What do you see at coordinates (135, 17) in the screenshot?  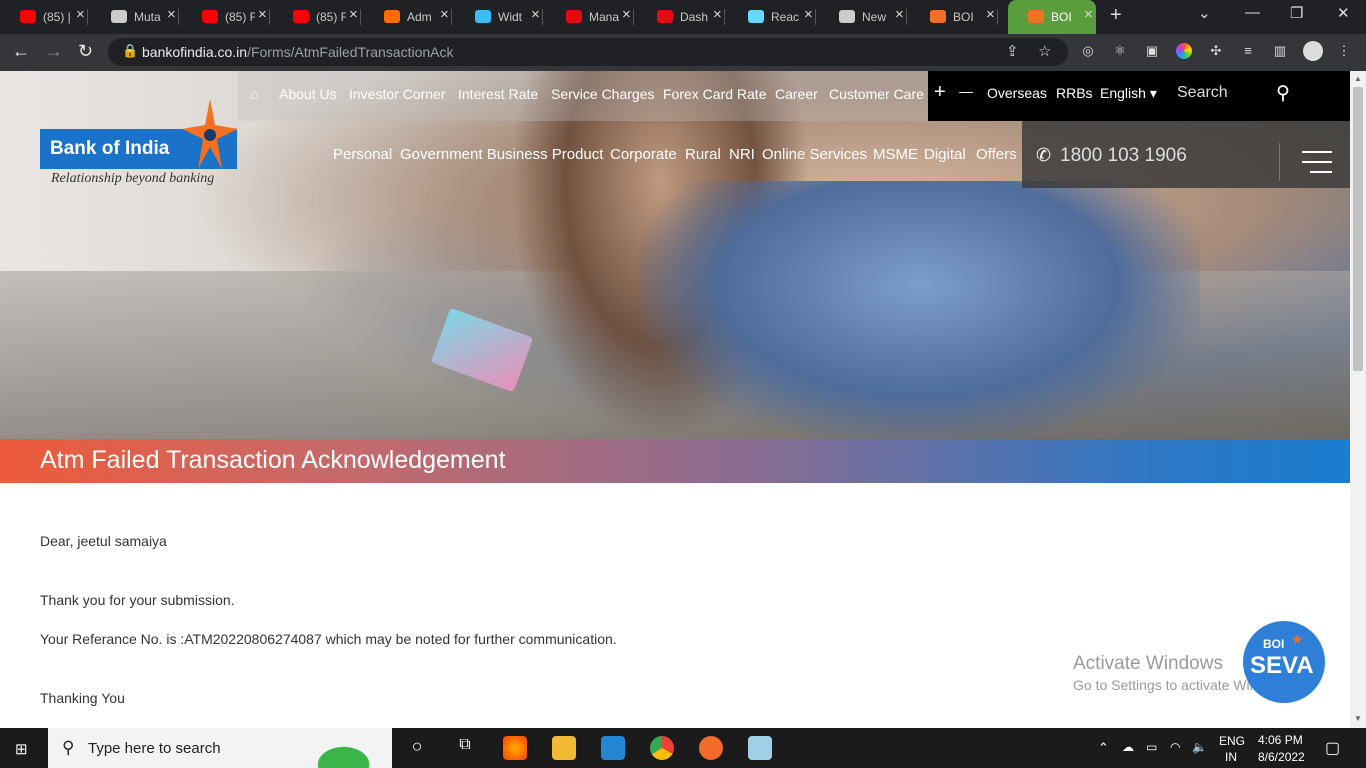 I see `browser-tab: Muta ×` at bounding box center [135, 17].